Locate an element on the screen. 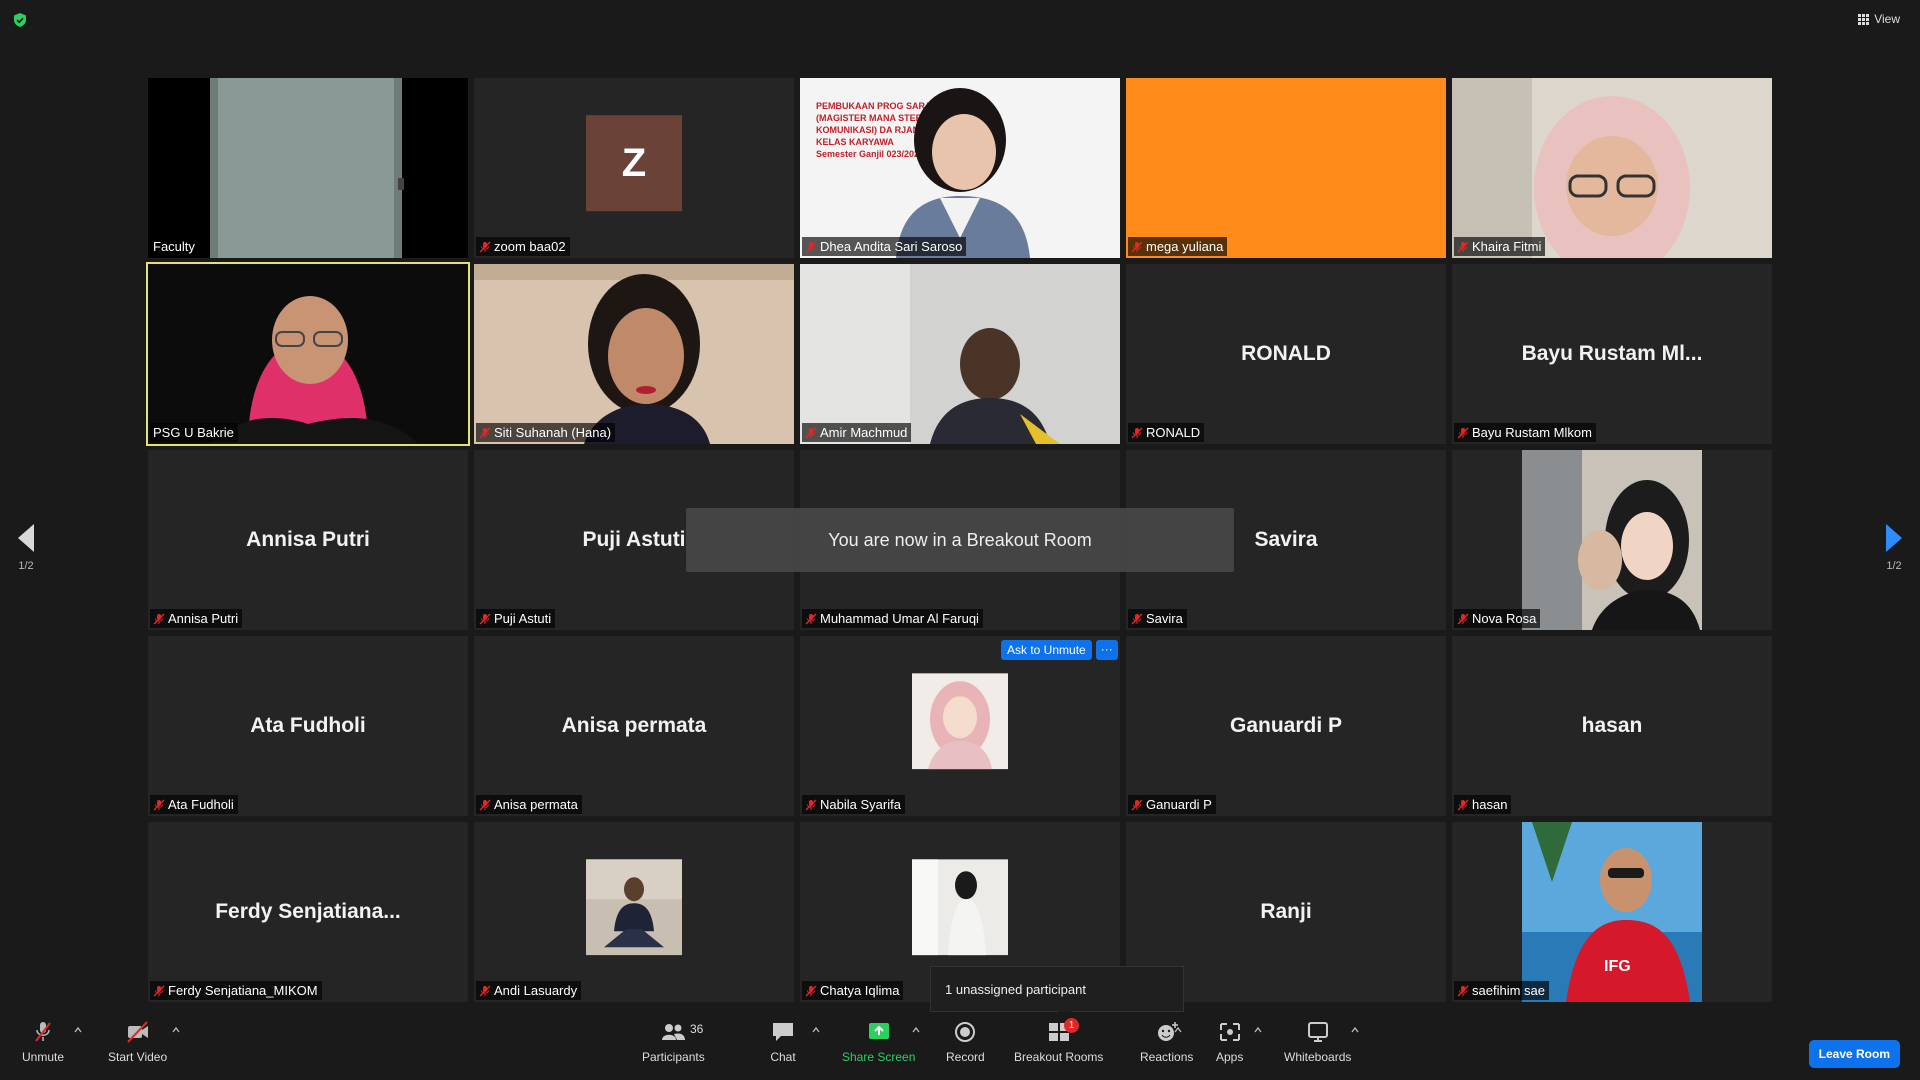 The width and height of the screenshot is (1920, 1080). participant-tile: Ganuardi P Ganuardi P is located at coordinates (1286, 726).